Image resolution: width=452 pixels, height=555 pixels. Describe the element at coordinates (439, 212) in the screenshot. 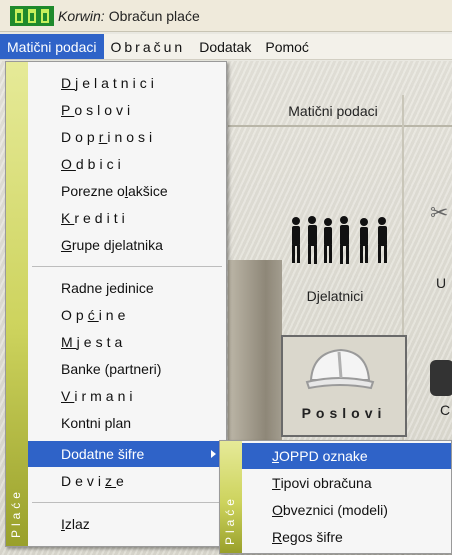

I see `scale-icon: ✂` at that location.